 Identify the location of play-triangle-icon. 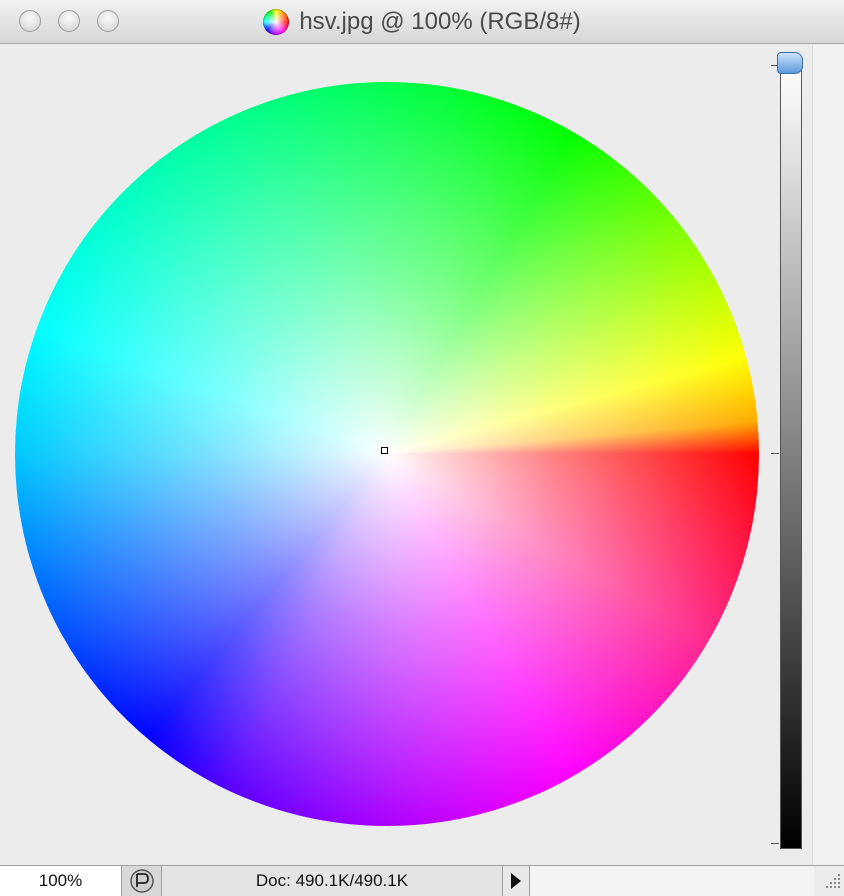
(516, 881).